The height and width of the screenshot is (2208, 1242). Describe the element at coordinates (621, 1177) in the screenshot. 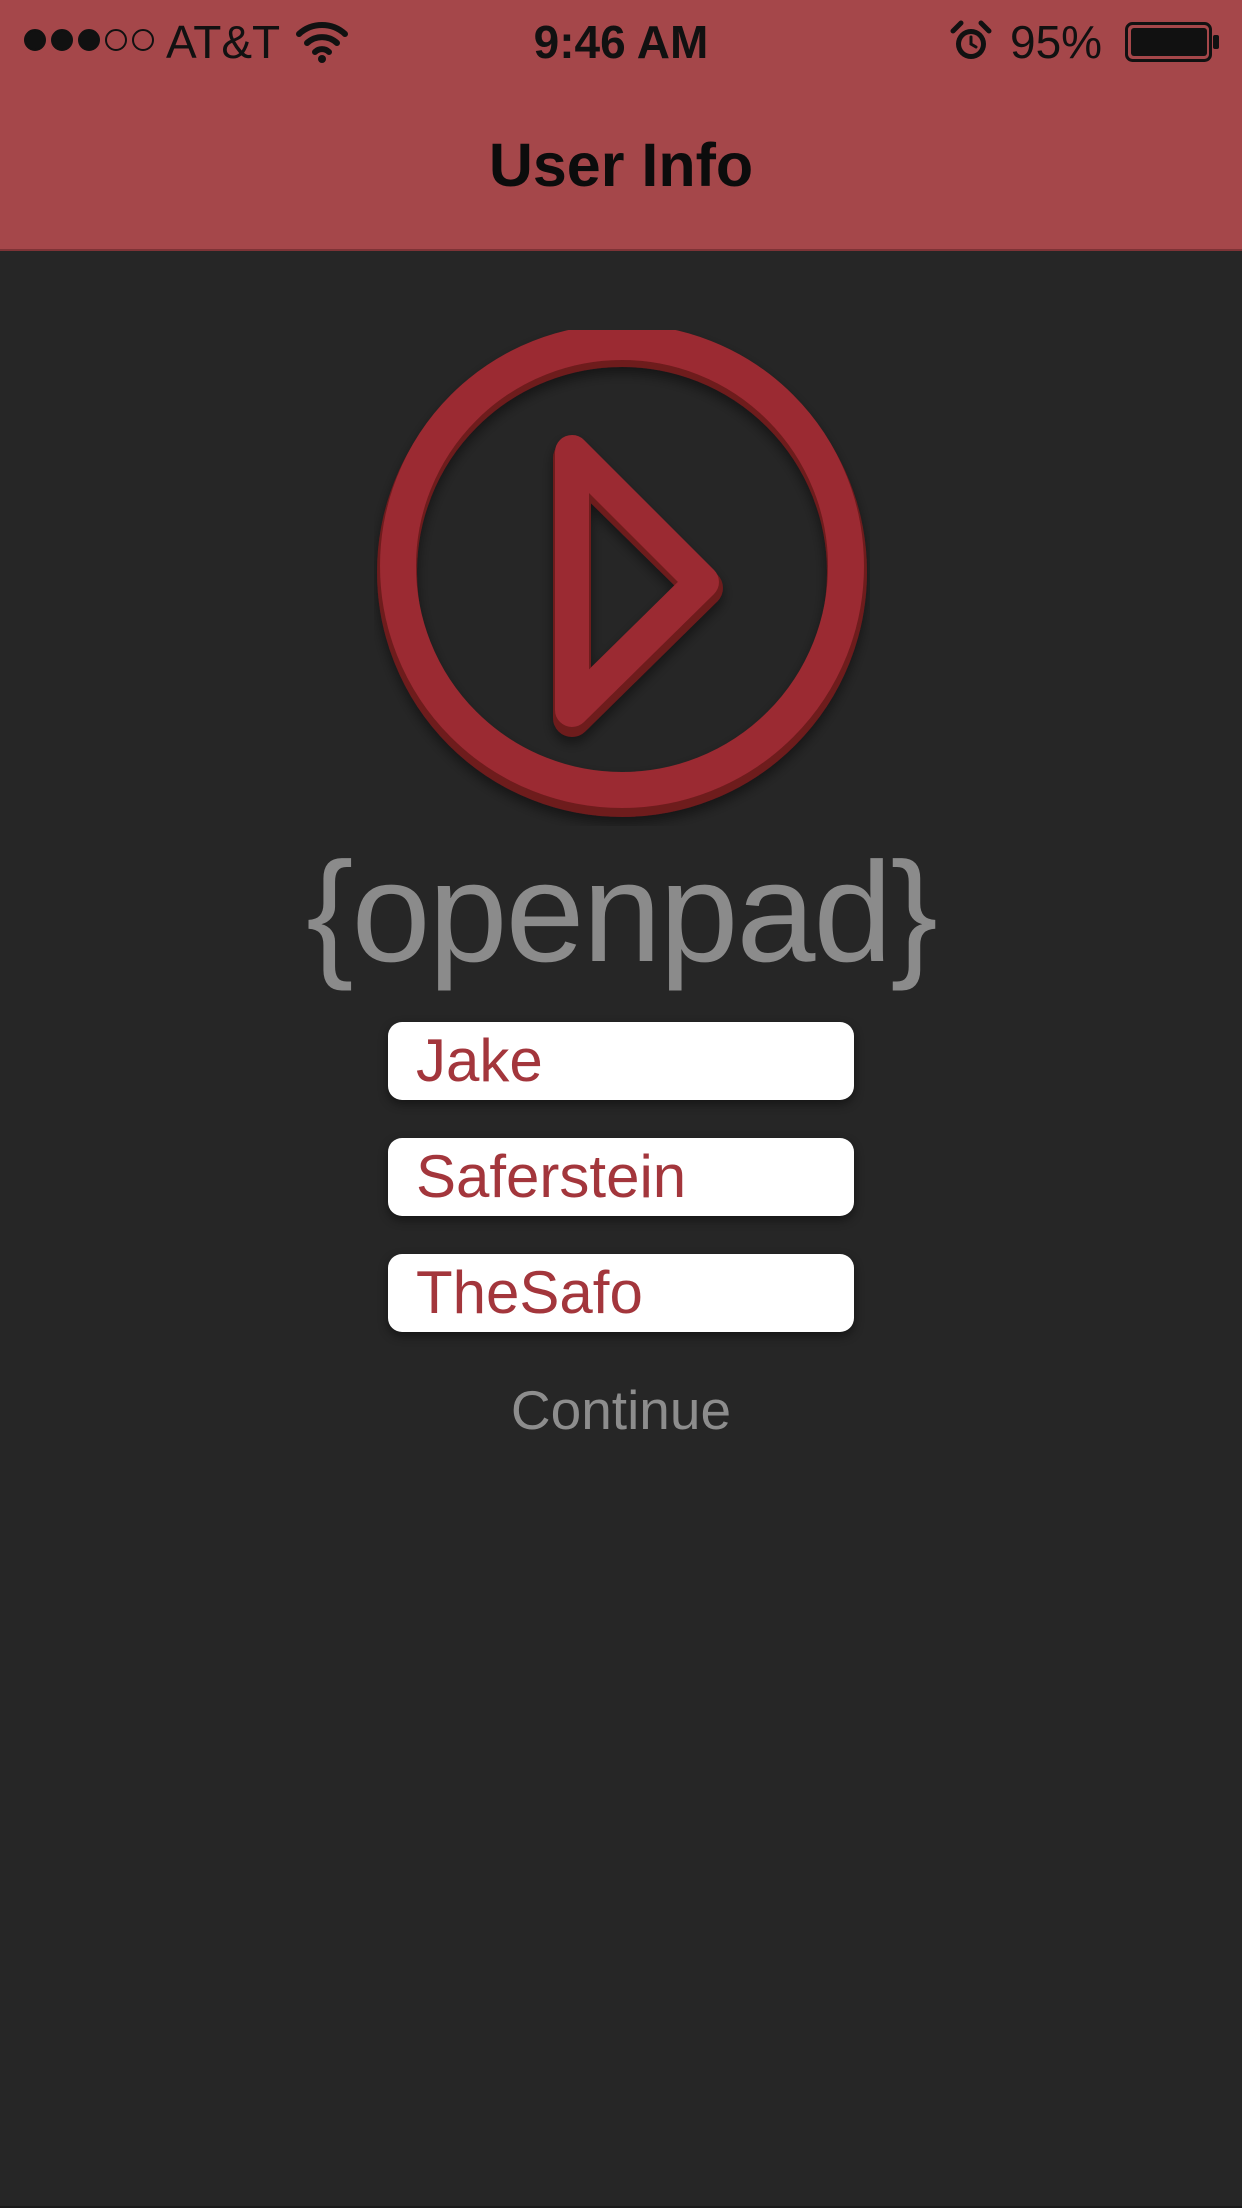

I see `last-name-field: Saferstein` at that location.